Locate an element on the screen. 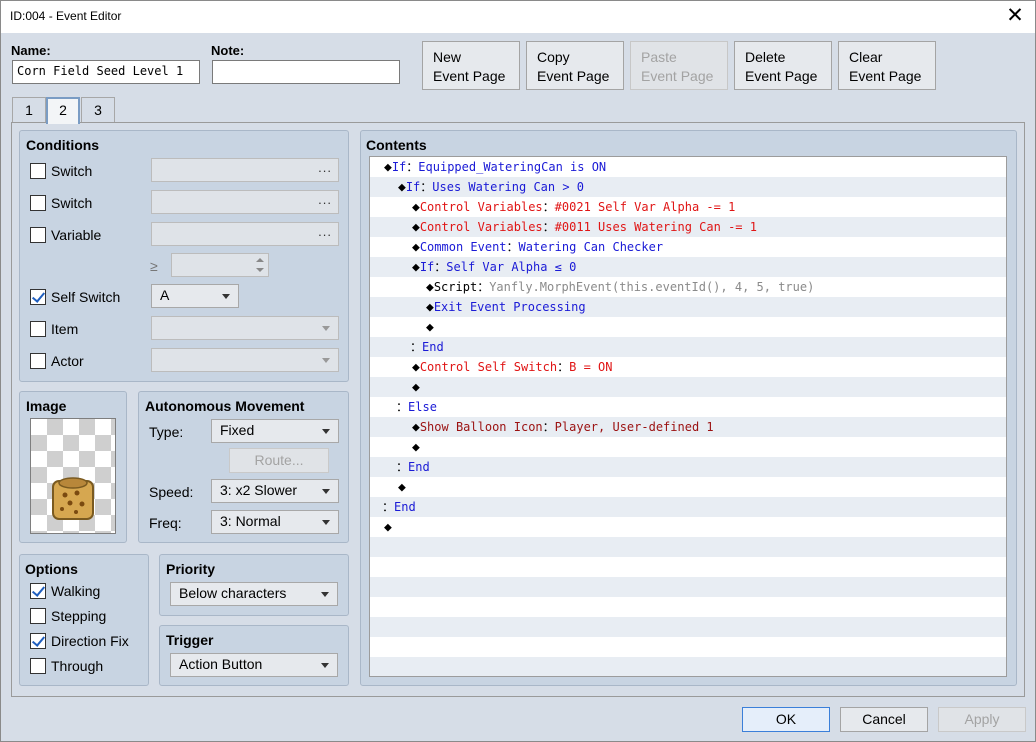 This screenshot has width=1036, height=742. command-text: Player, User-defined 1 is located at coordinates (634, 427).